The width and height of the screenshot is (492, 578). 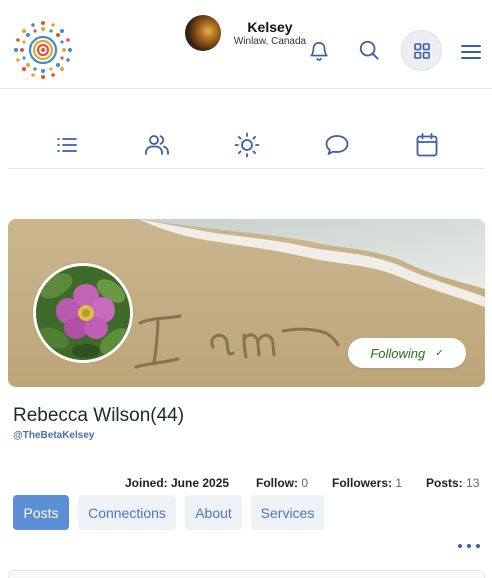 I want to click on tab-services: Services, so click(x=287, y=512).